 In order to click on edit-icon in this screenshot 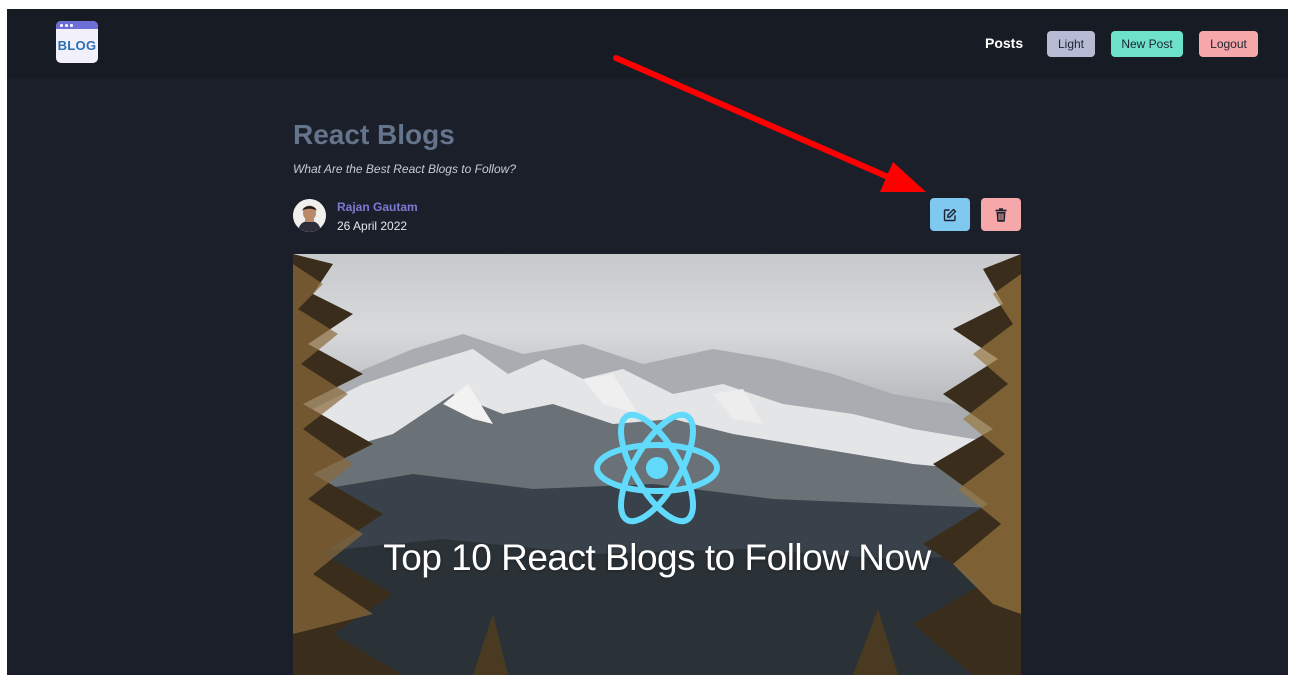, I will do `click(950, 214)`.